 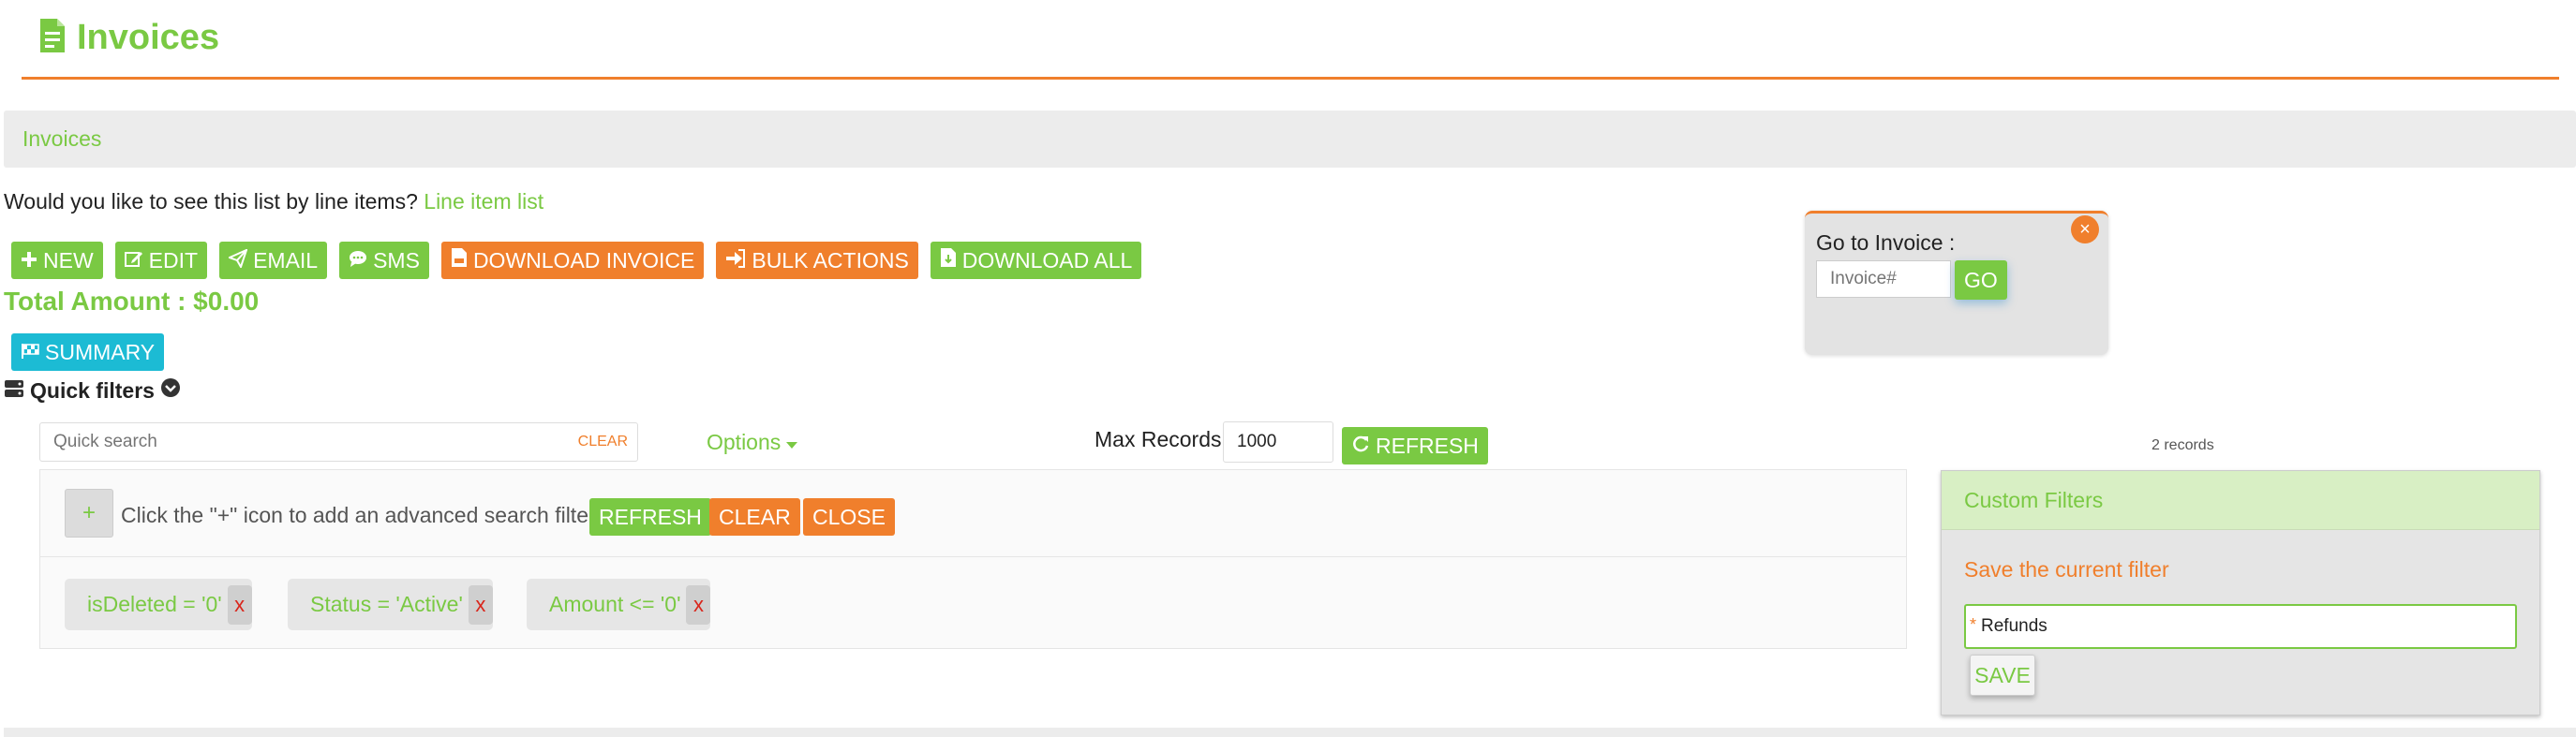 I want to click on filter-chip-status: Status = 'Active' x, so click(x=390, y=604).